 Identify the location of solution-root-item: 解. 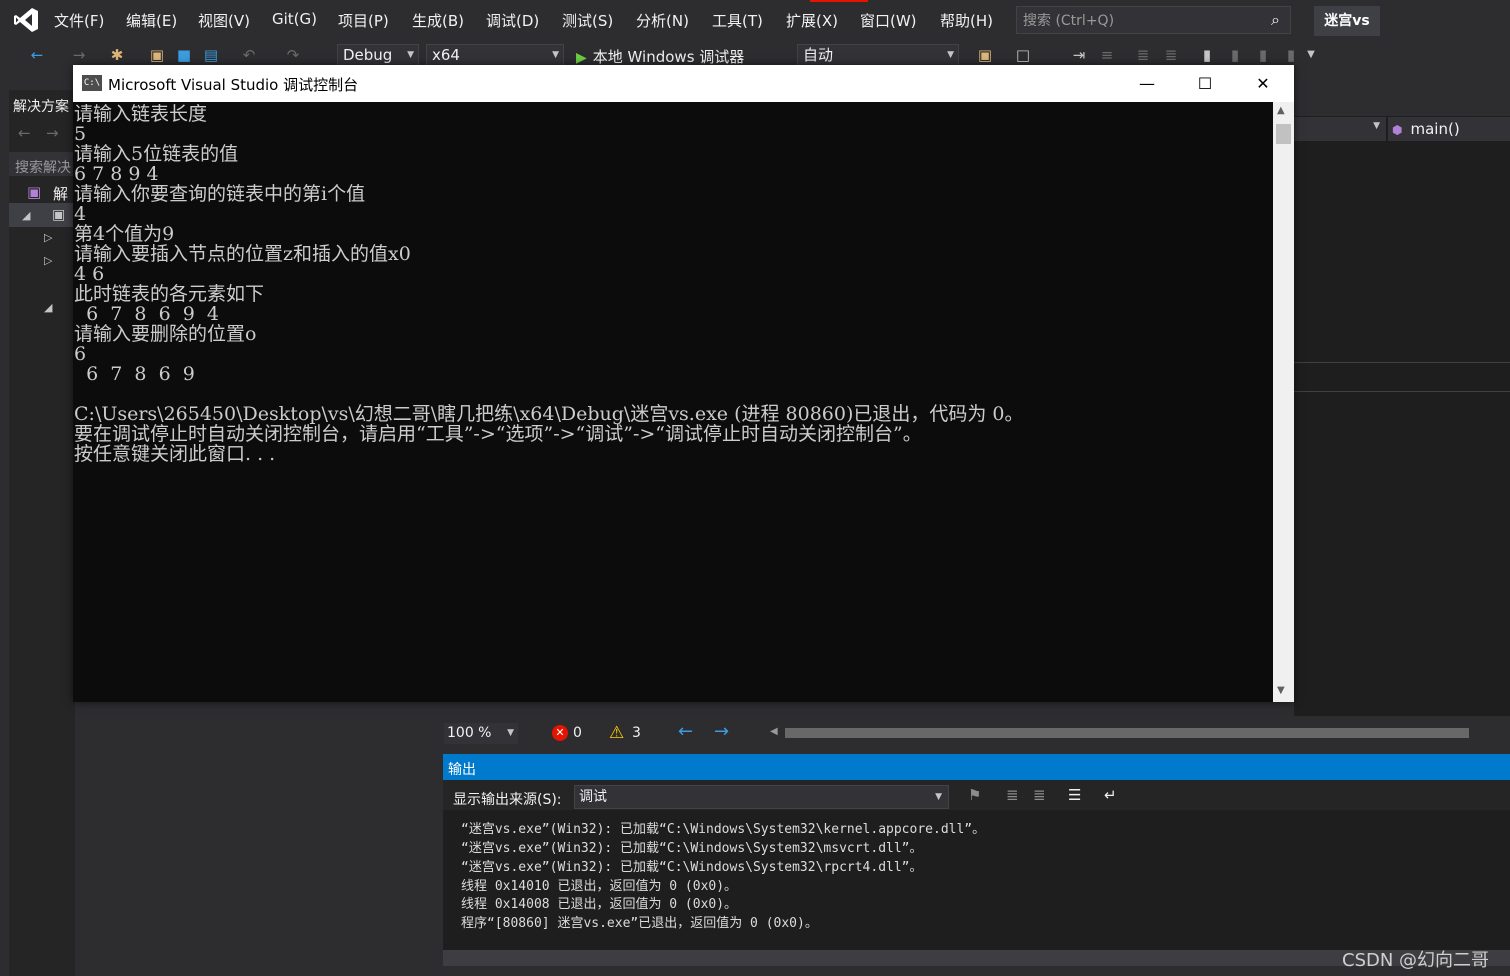
(60, 193).